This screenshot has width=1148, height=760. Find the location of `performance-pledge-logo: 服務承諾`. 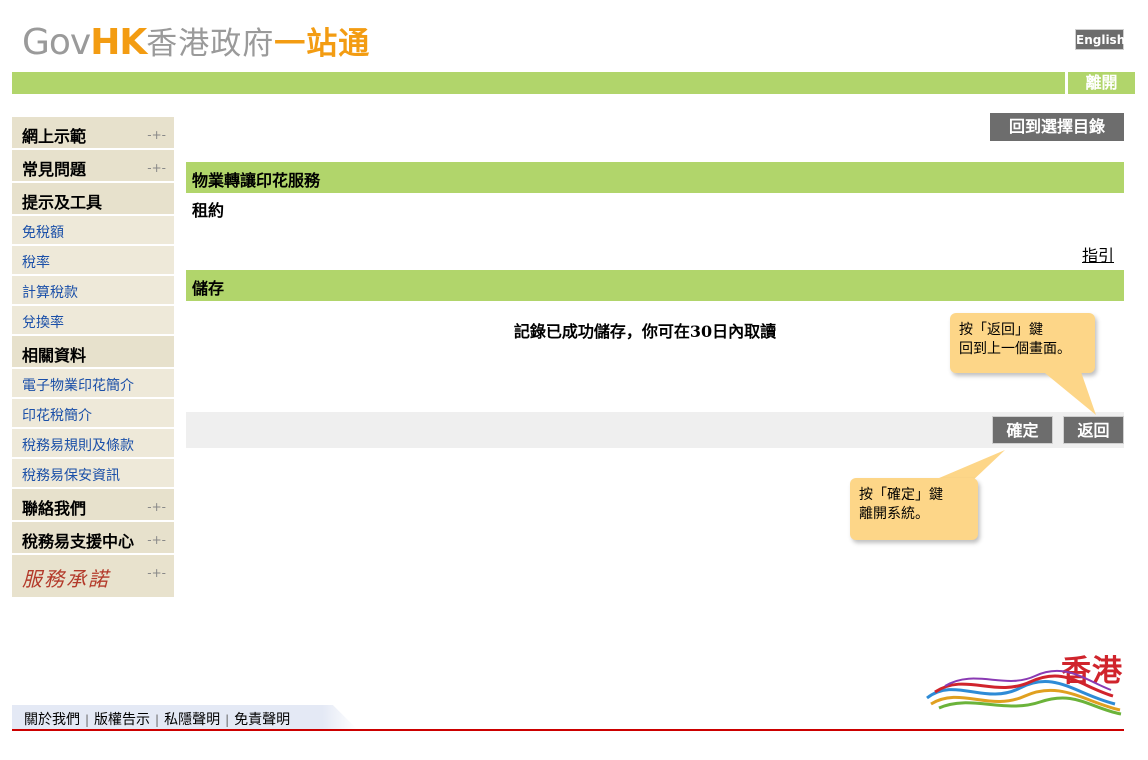

performance-pledge-logo: 服務承諾 is located at coordinates (66, 579).